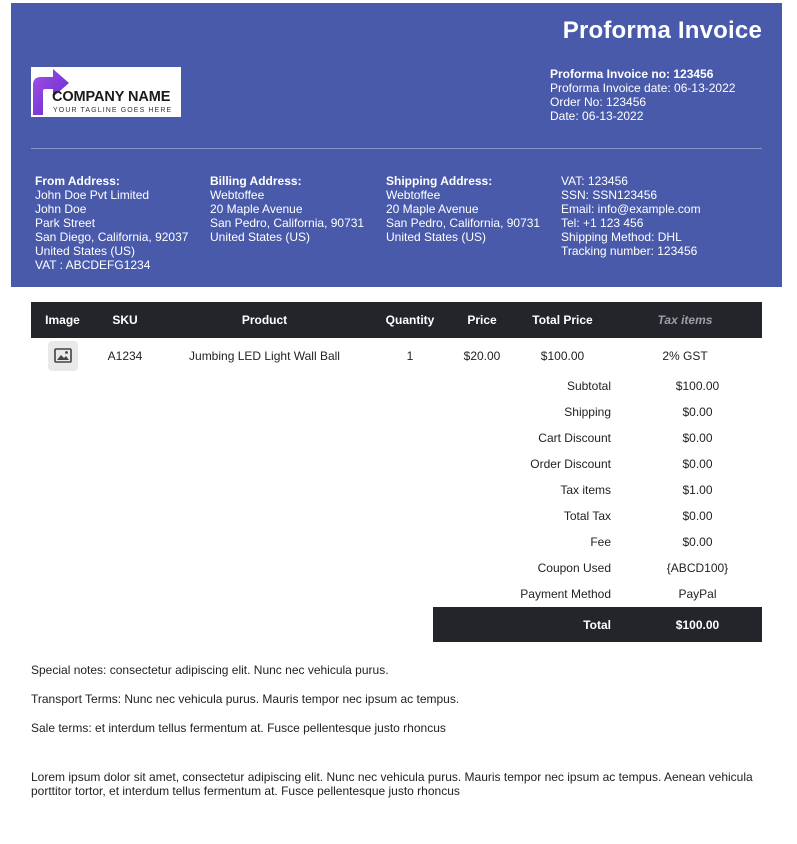 Image resolution: width=797 pixels, height=844 pixels. What do you see at coordinates (585, 490) in the screenshot?
I see `totals-label: Tax items` at bounding box center [585, 490].